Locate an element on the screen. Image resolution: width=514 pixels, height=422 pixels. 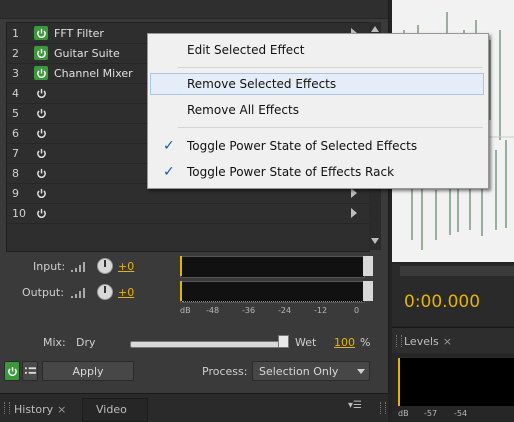
slot-number: 7 is located at coordinates (15, 153).